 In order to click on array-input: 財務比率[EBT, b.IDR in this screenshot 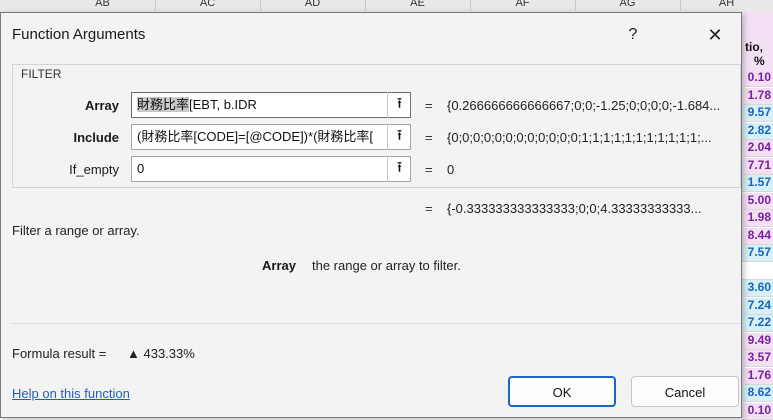, I will do `click(271, 105)`.